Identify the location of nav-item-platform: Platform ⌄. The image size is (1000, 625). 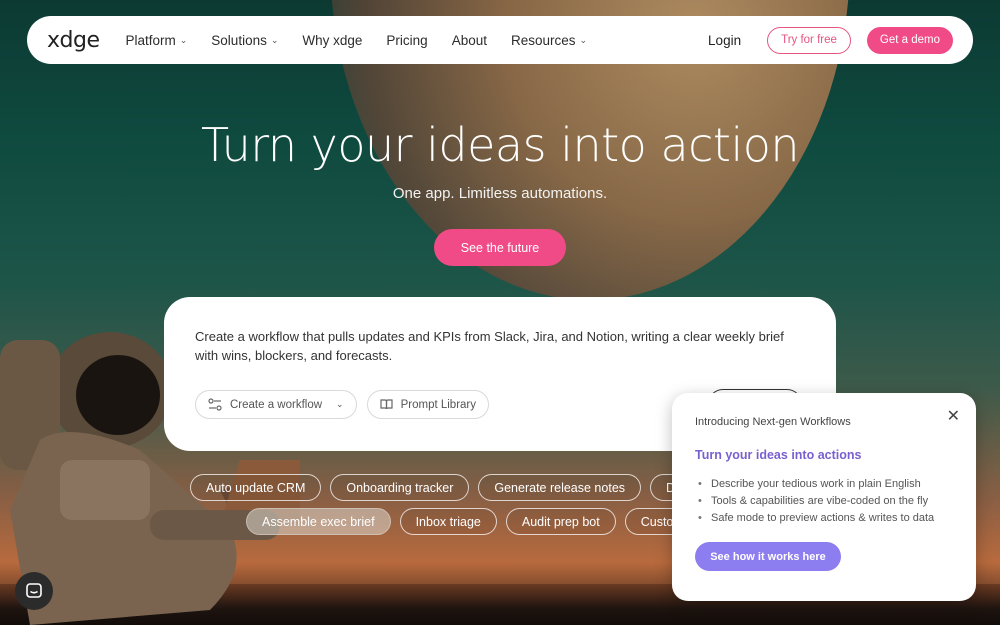
(156, 40).